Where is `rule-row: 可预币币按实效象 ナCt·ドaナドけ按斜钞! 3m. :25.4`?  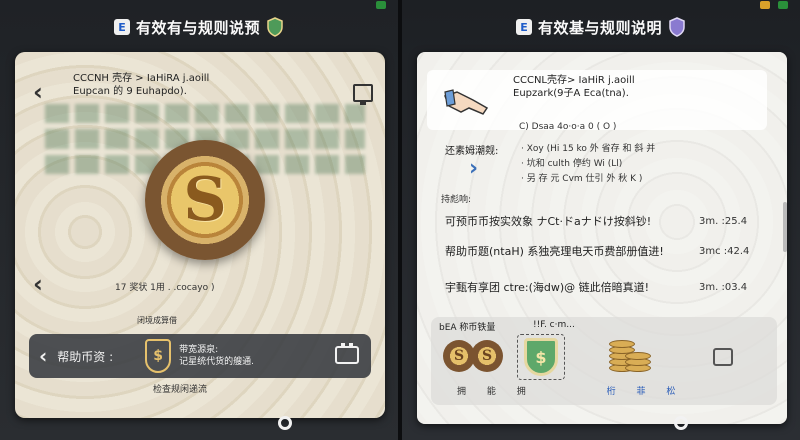 rule-row: 可预币币按实效象 ナCt·ドaナドけ按斜钞! 3m. :25.4 is located at coordinates (599, 221).